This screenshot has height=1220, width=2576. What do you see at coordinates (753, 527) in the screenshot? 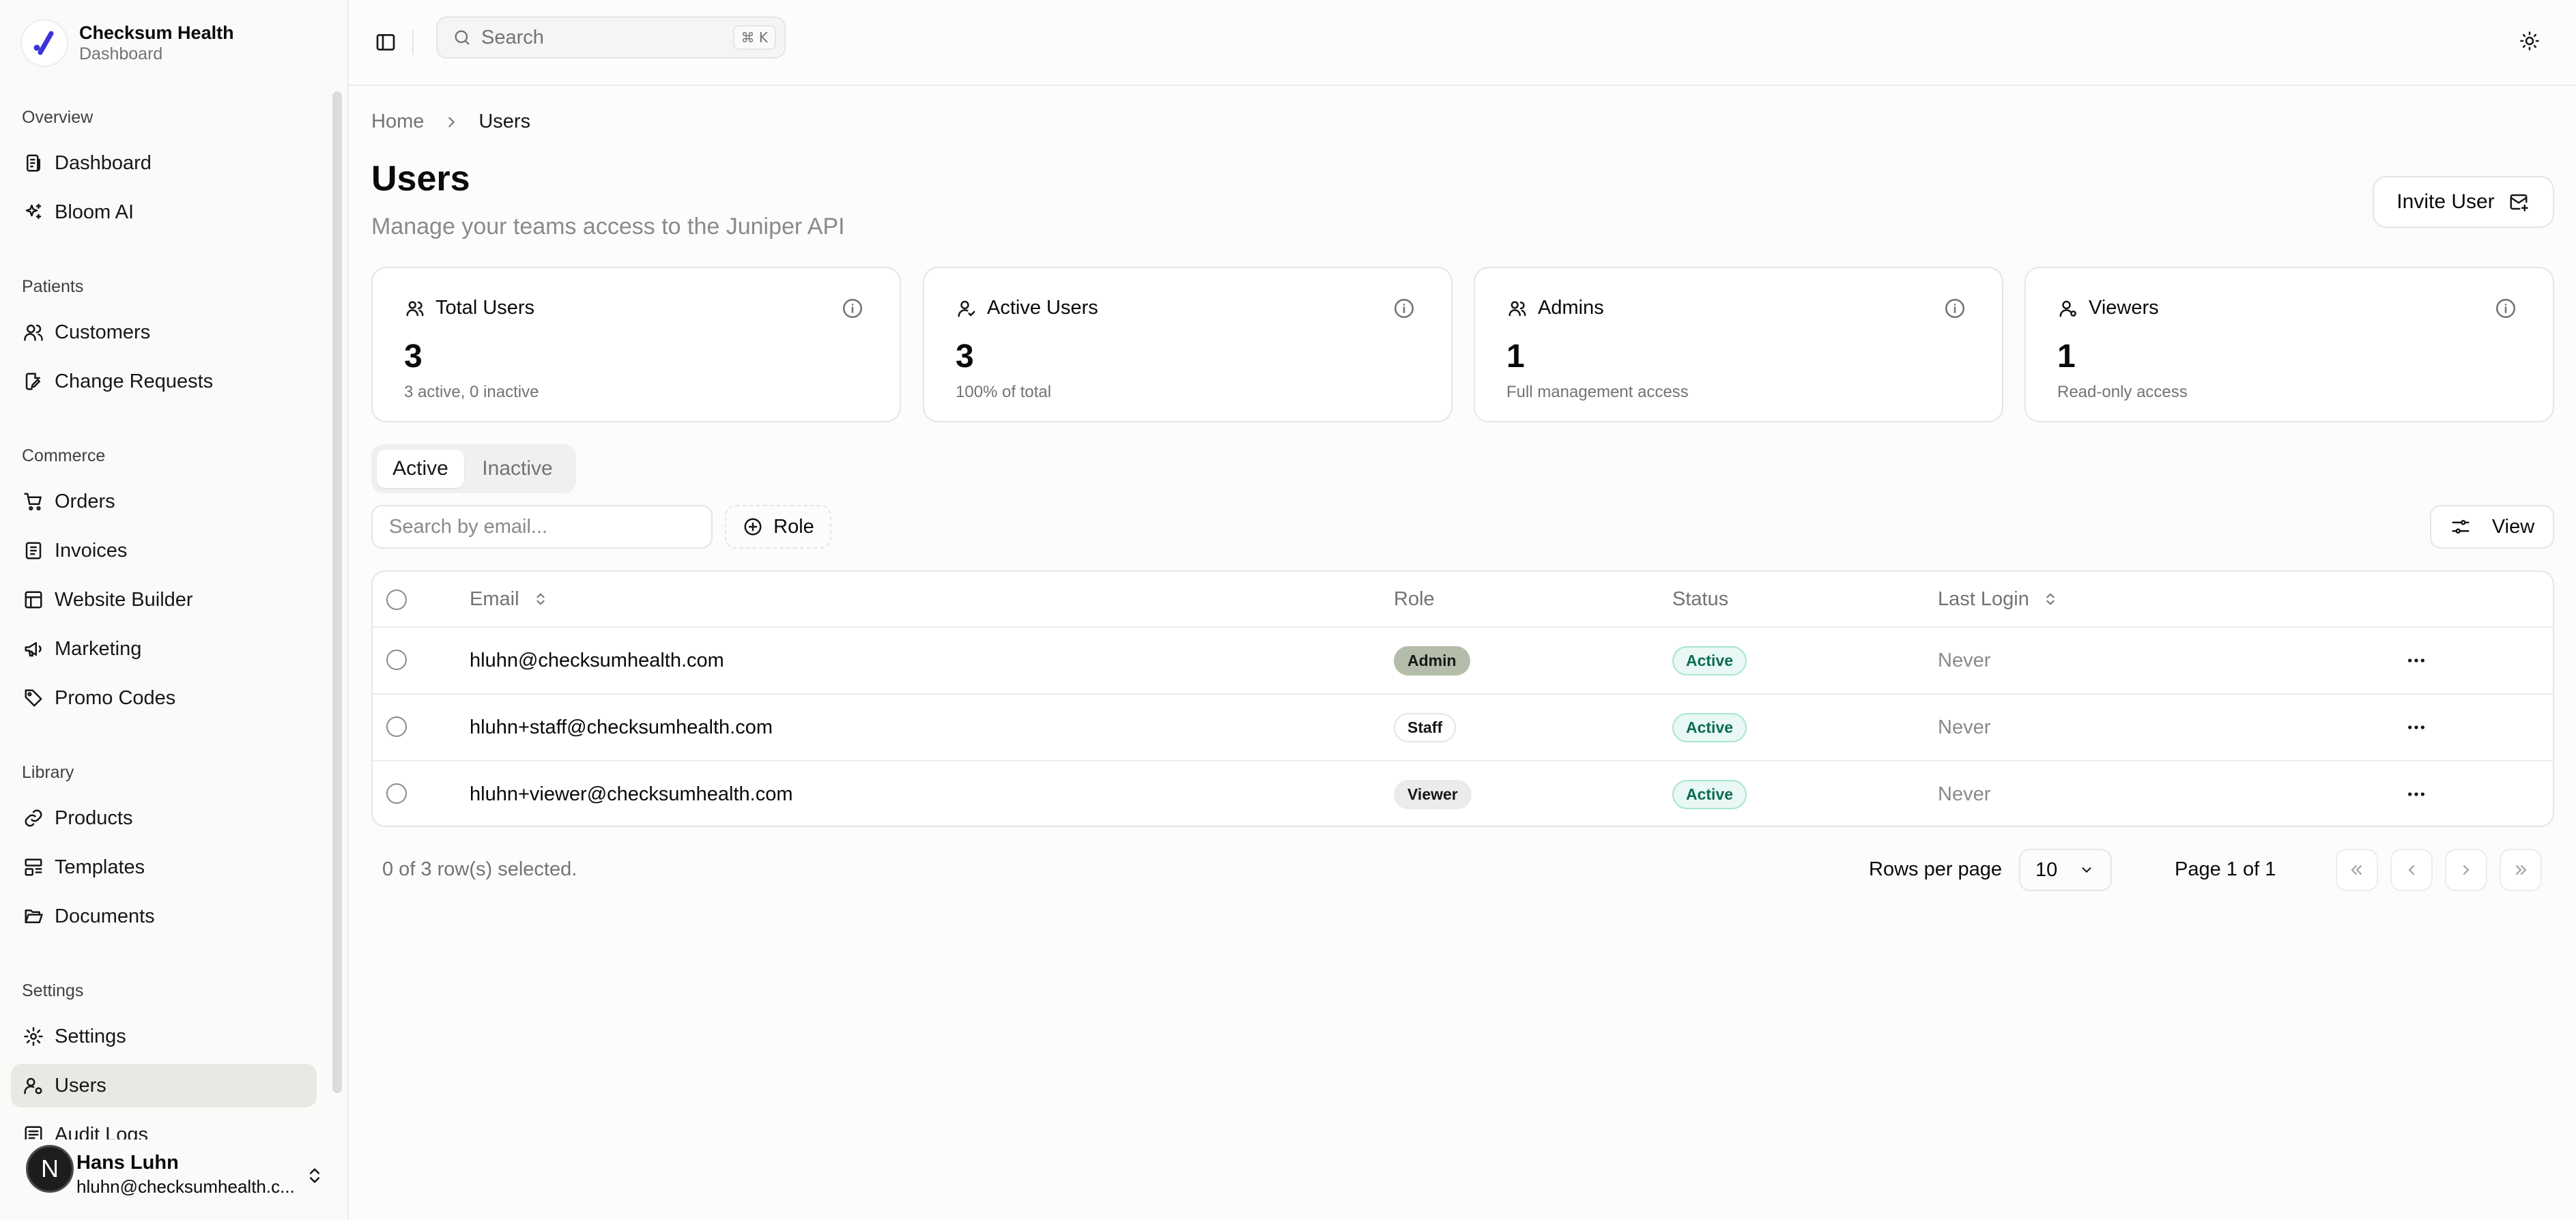
I see `plus-circle-icon` at bounding box center [753, 527].